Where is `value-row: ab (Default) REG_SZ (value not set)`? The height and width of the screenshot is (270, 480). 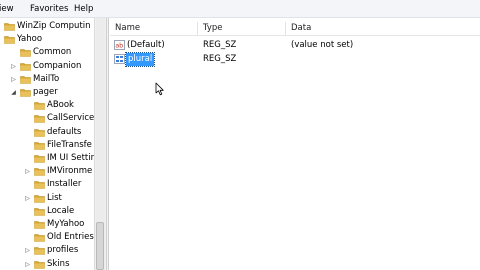
value-row: ab (Default) REG_SZ (value not set) is located at coordinates (295, 45).